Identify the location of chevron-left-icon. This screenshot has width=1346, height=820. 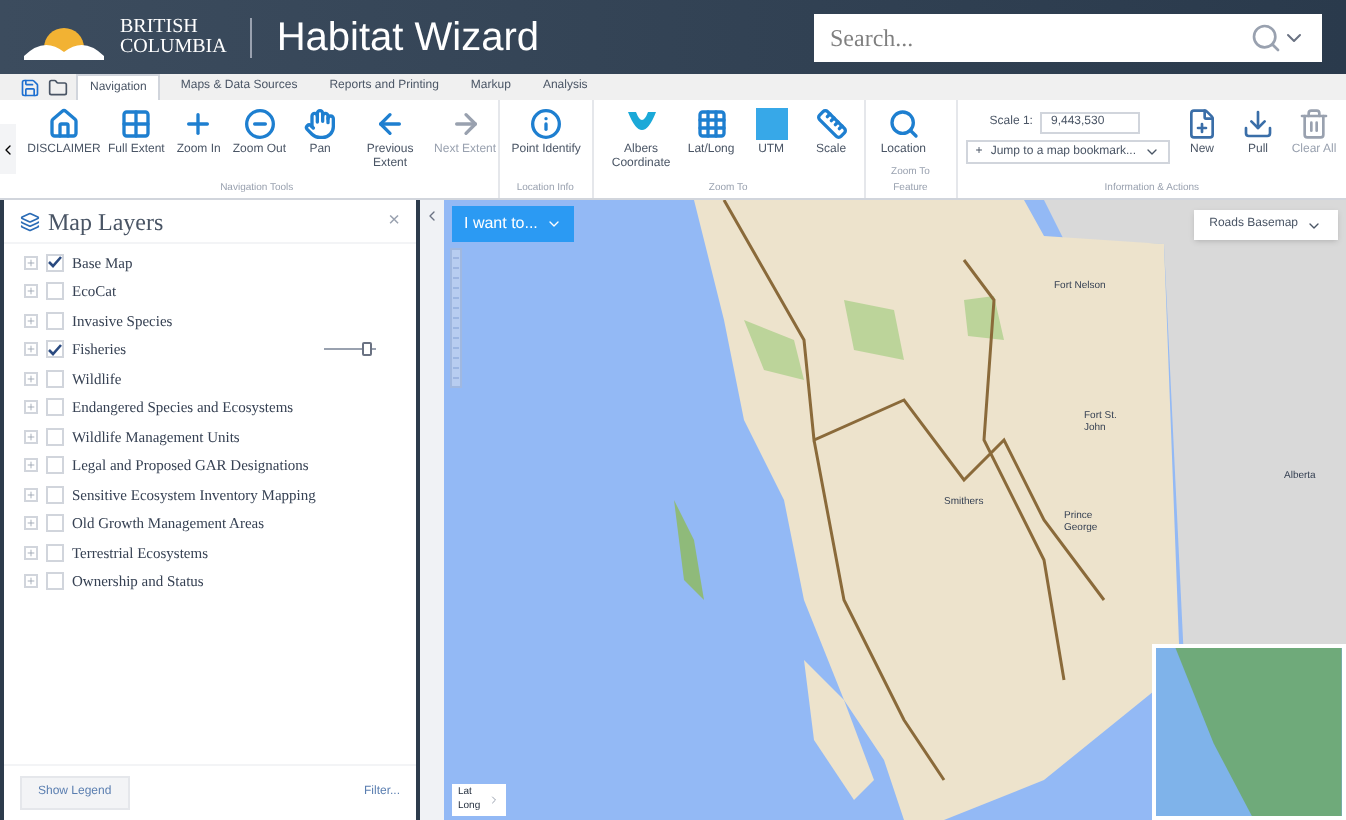
(8, 149).